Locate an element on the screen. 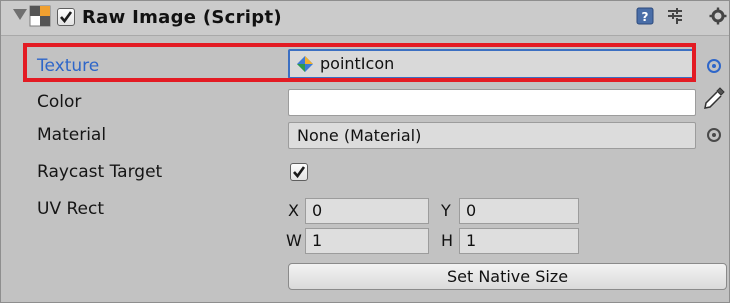  component-enabled-checkbox is located at coordinates (66, 17).